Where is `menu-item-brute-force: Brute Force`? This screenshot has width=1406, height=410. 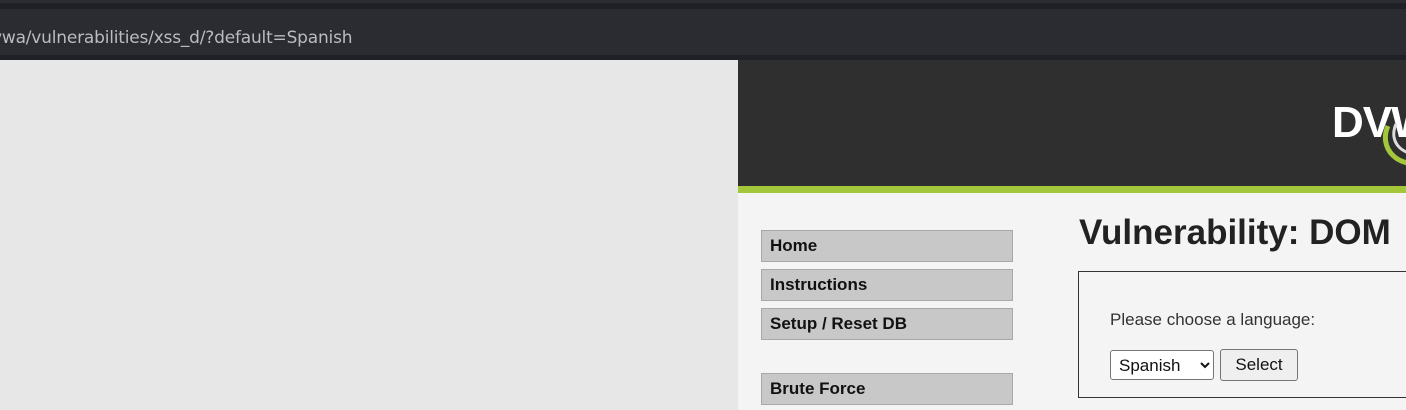
menu-item-brute-force: Brute Force is located at coordinates (887, 389).